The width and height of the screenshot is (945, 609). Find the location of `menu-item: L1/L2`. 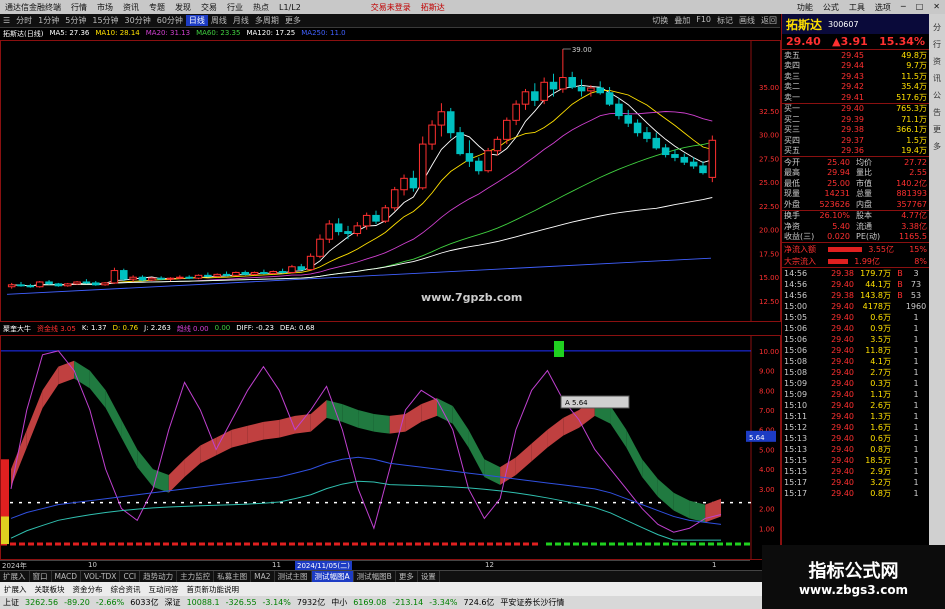

menu-item: L1/L2 is located at coordinates (290, 7).